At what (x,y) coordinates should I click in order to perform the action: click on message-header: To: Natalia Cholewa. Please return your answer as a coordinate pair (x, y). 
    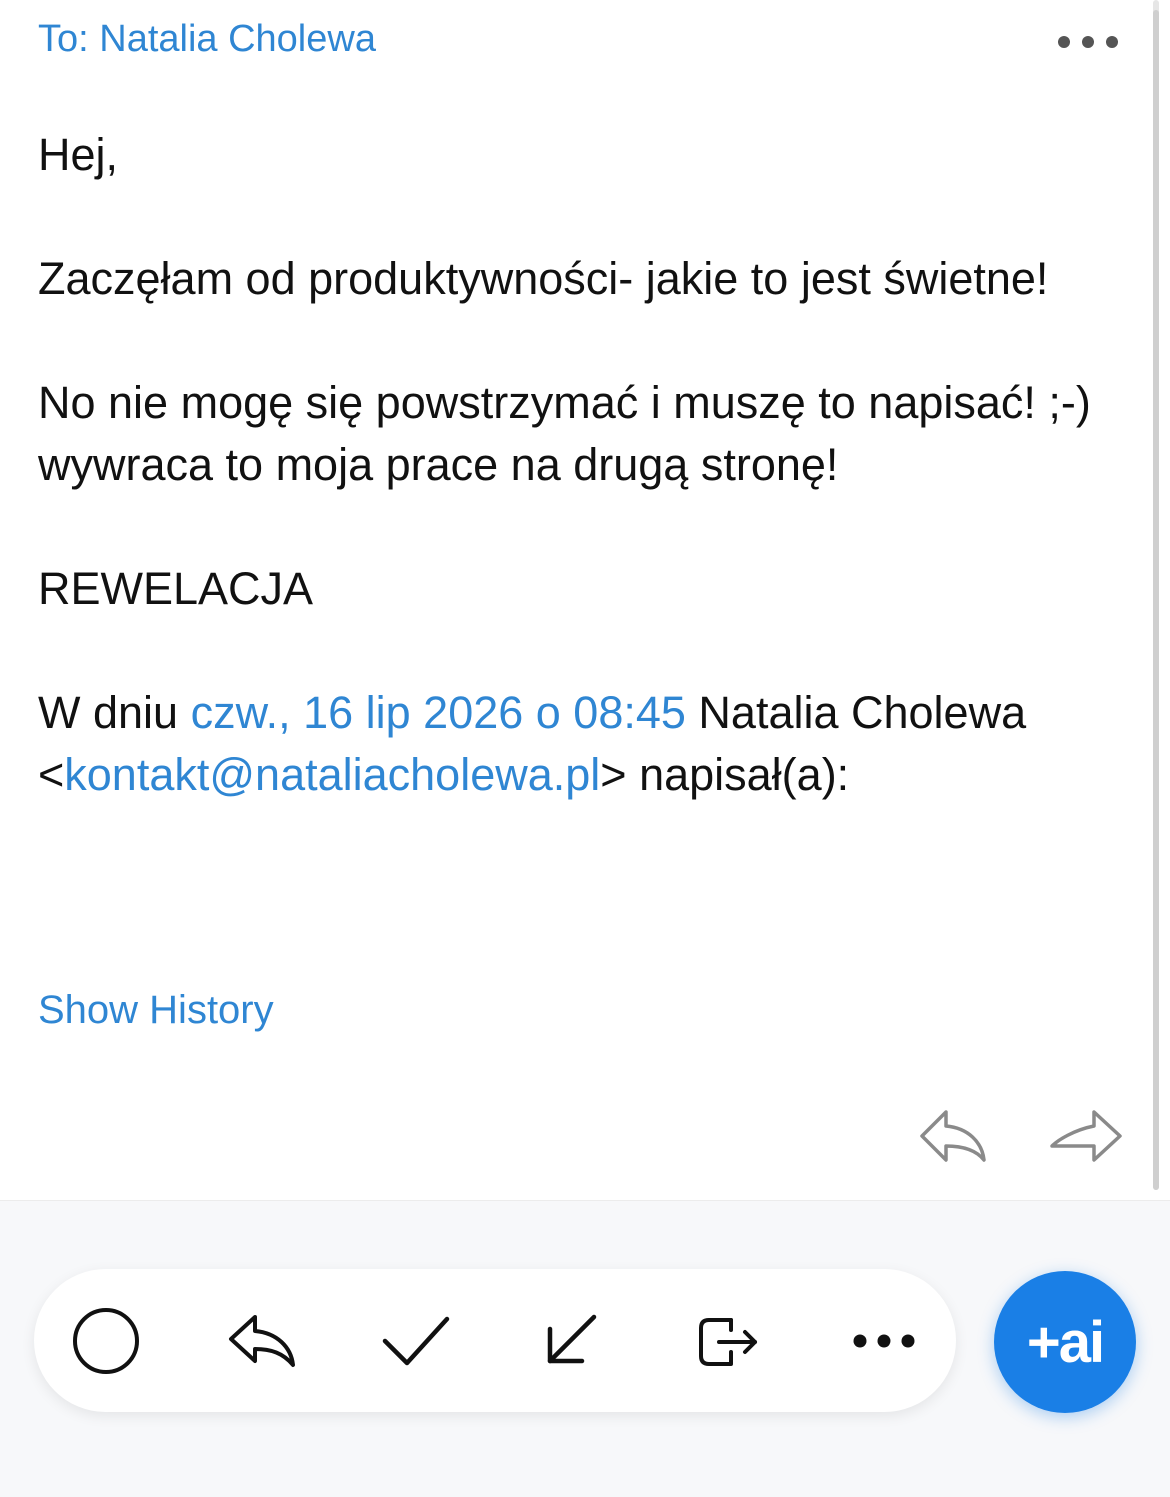
    Looking at the image, I should click on (588, 42).